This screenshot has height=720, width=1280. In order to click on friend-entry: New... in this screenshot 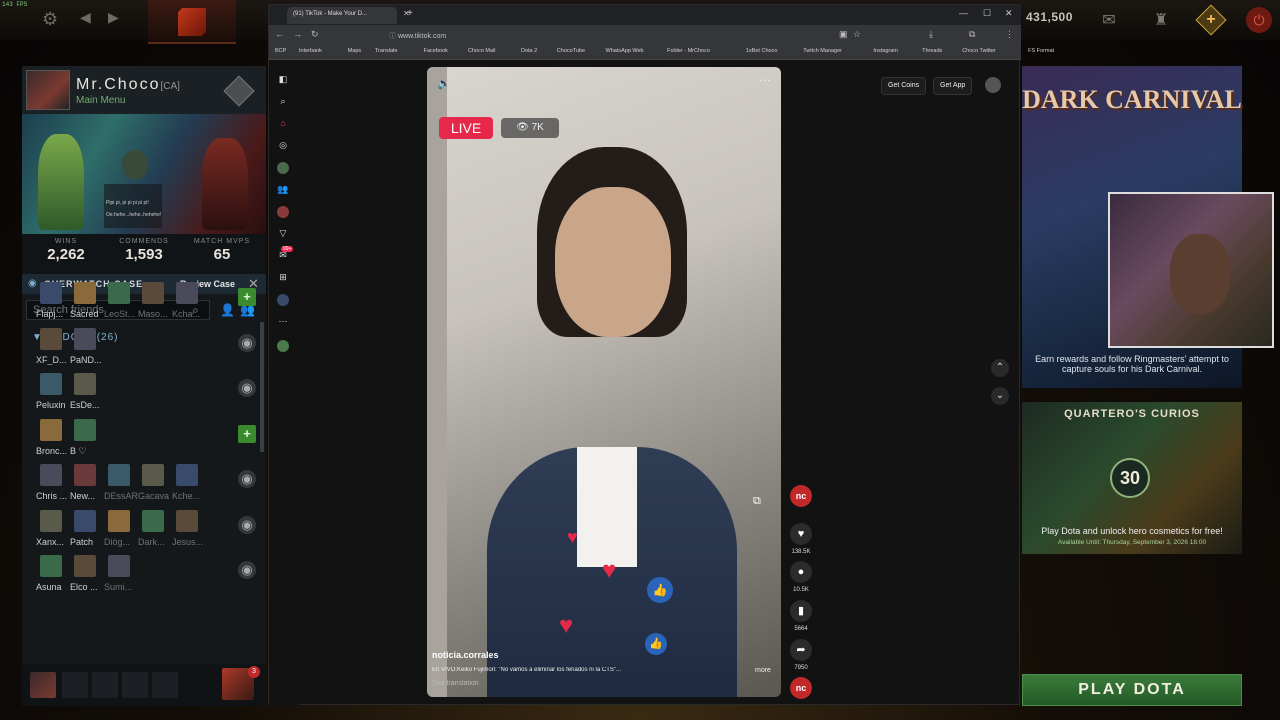, I will do `click(85, 482)`.